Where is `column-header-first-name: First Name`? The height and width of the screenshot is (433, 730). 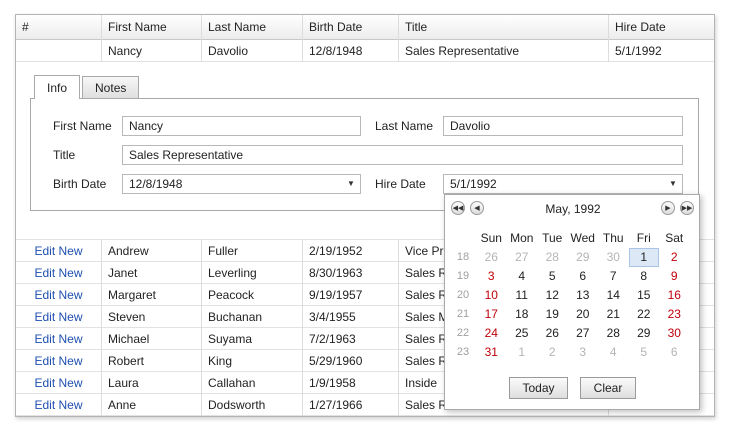
column-header-first-name: First Name is located at coordinates (152, 27).